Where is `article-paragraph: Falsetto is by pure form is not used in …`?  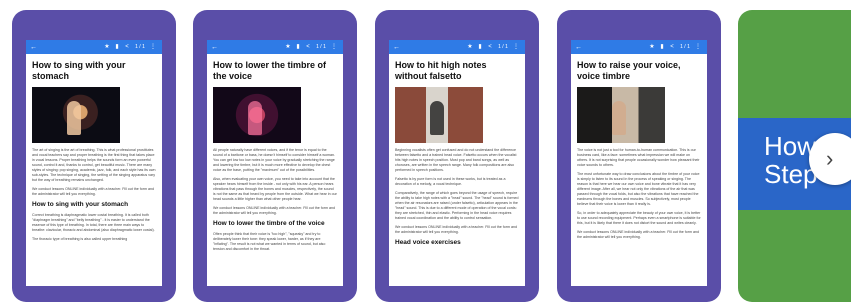
article-paragraph: Falsetto is by pure form is not used in … is located at coordinates (450, 181).